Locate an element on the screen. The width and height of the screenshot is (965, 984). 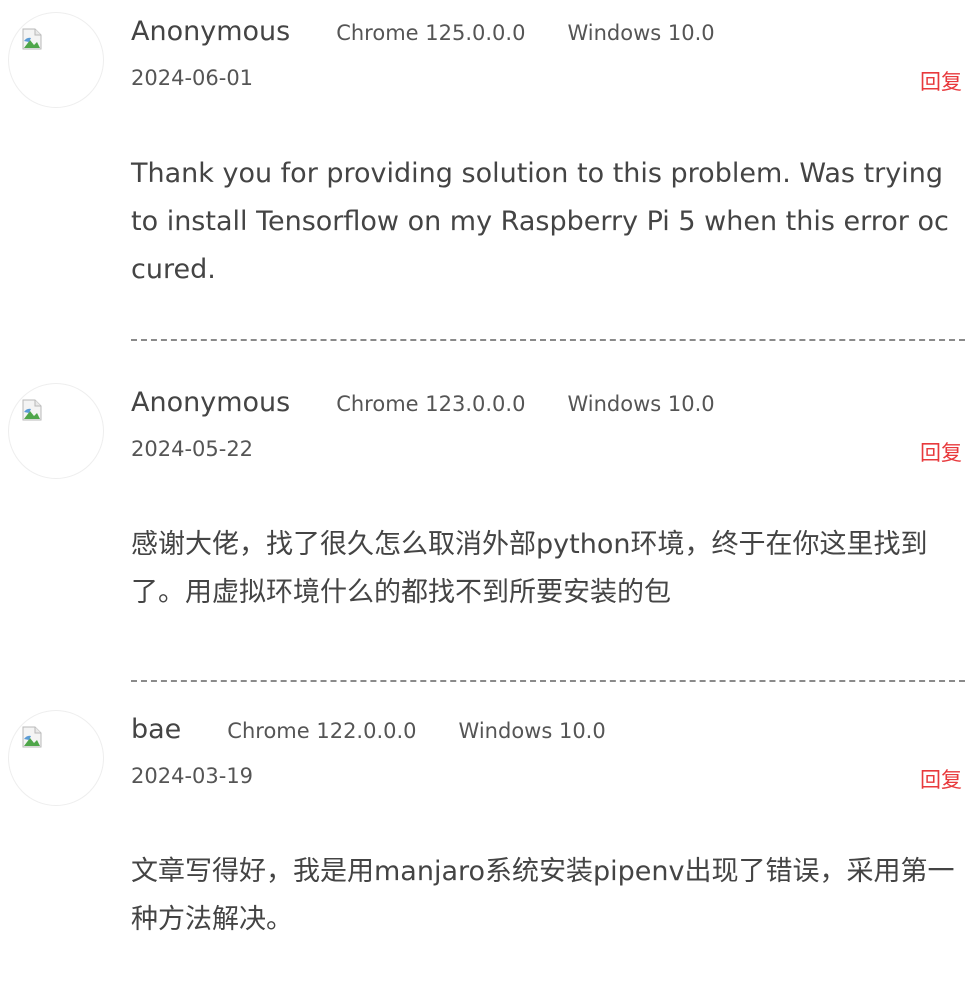
comment-date: 2024-06-01 is located at coordinates (192, 78).